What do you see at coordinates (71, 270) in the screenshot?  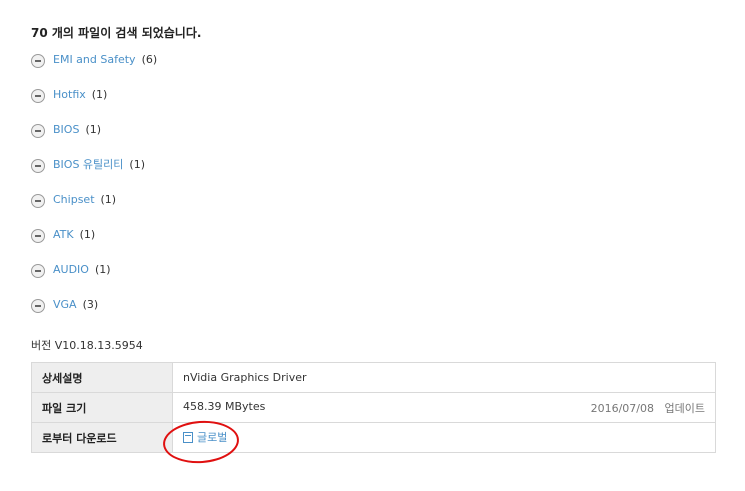 I see `category-name: AUDIO` at bounding box center [71, 270].